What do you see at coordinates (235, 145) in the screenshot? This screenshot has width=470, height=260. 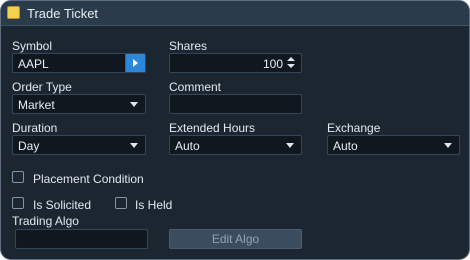 I see `extended-hours-select: Auto` at bounding box center [235, 145].